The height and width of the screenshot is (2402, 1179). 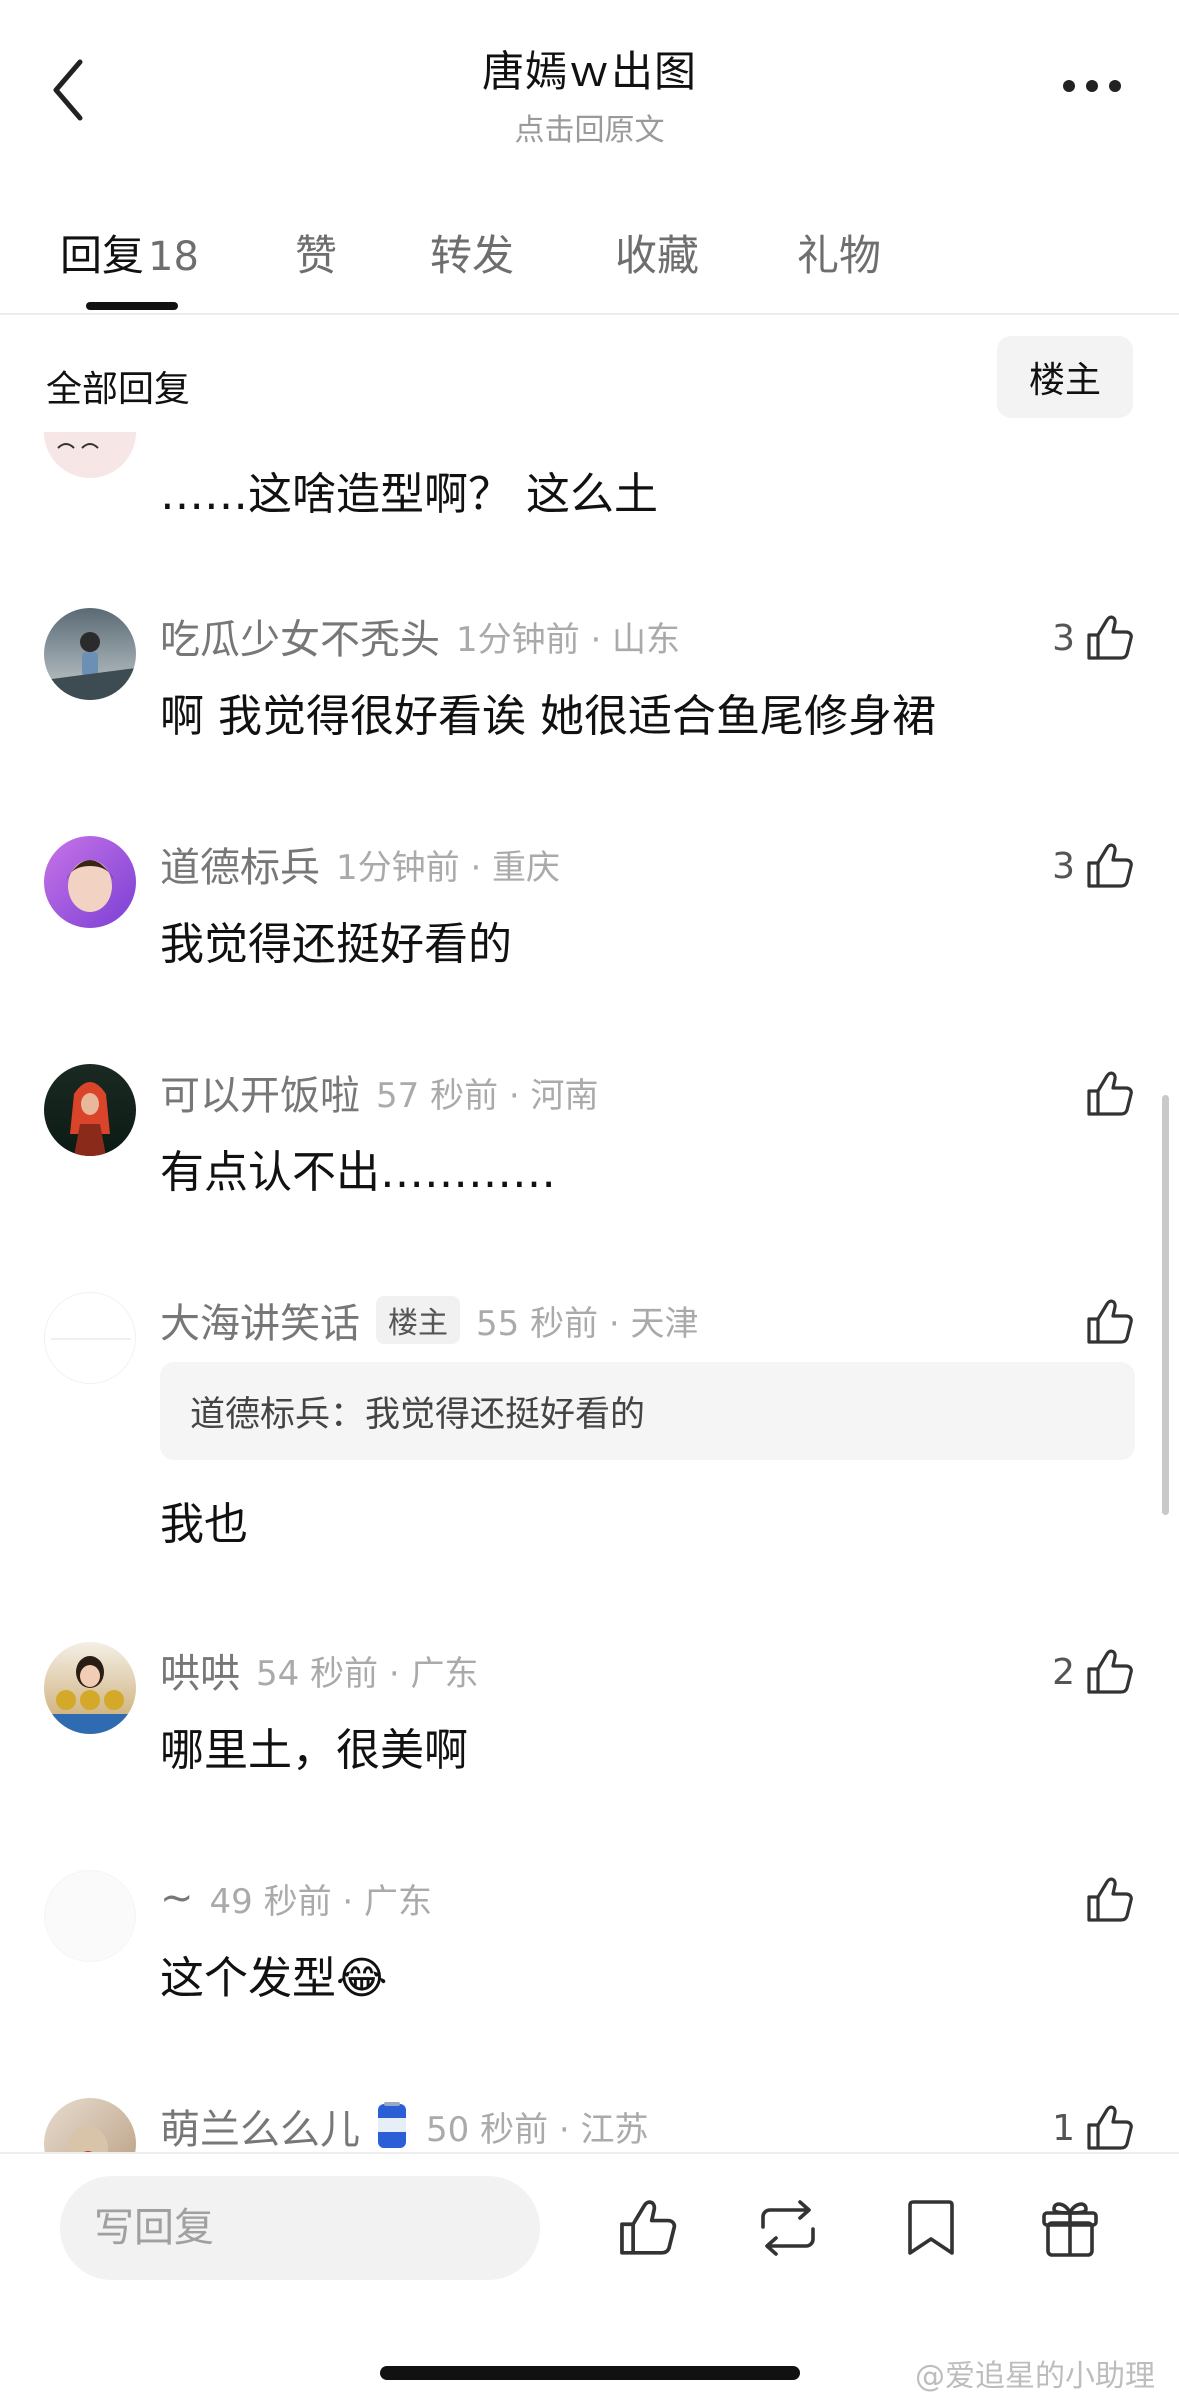 I want to click on tab-gifts: 礼物, so click(x=839, y=252).